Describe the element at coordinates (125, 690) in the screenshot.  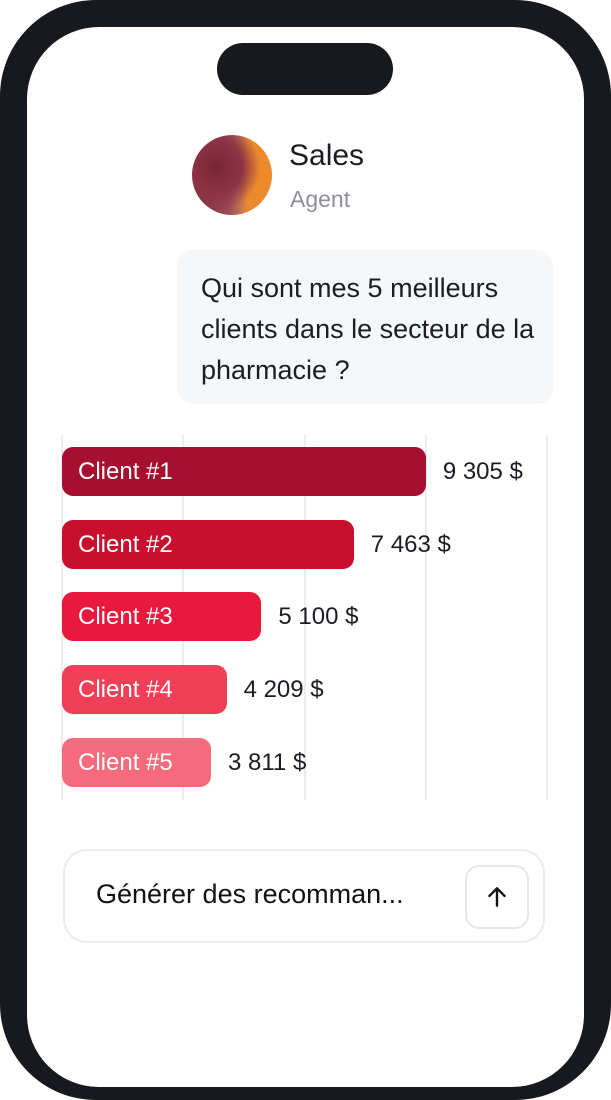
I see `bar-category-label: Client #4` at that location.